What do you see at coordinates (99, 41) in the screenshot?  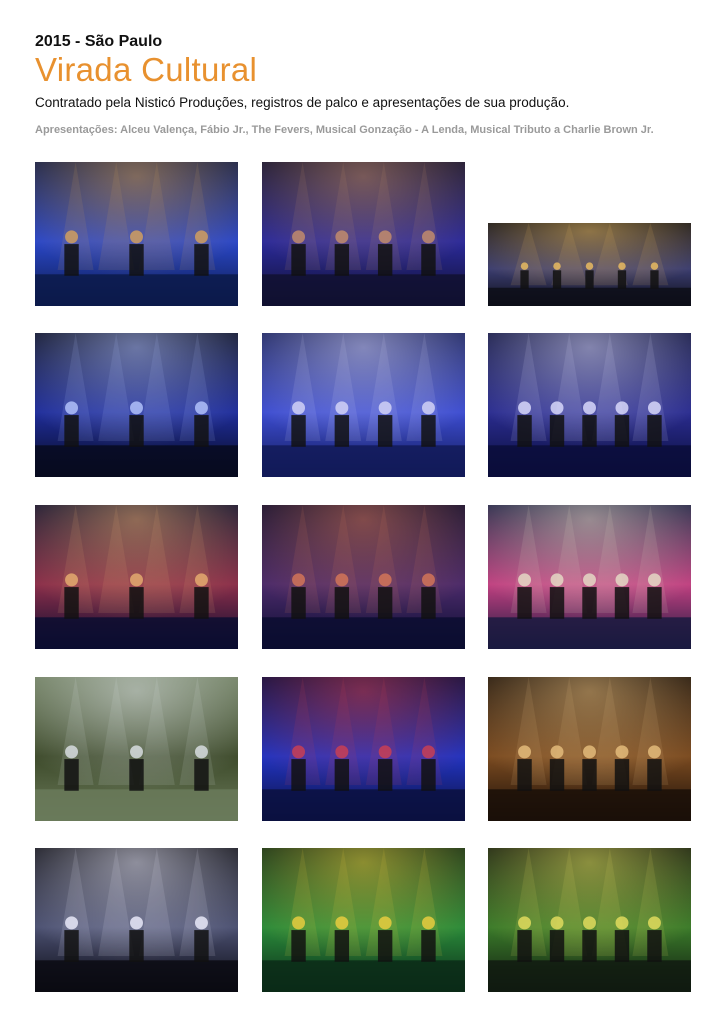 I see `year-city-heading: 2015 - São Paulo` at bounding box center [99, 41].